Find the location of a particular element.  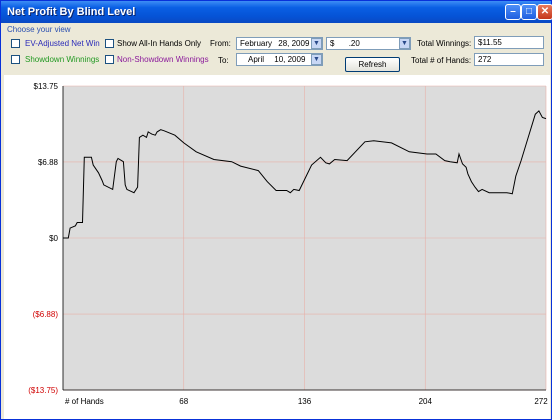

from-date-picker: February 28, 2009 ▼ is located at coordinates (279, 43).